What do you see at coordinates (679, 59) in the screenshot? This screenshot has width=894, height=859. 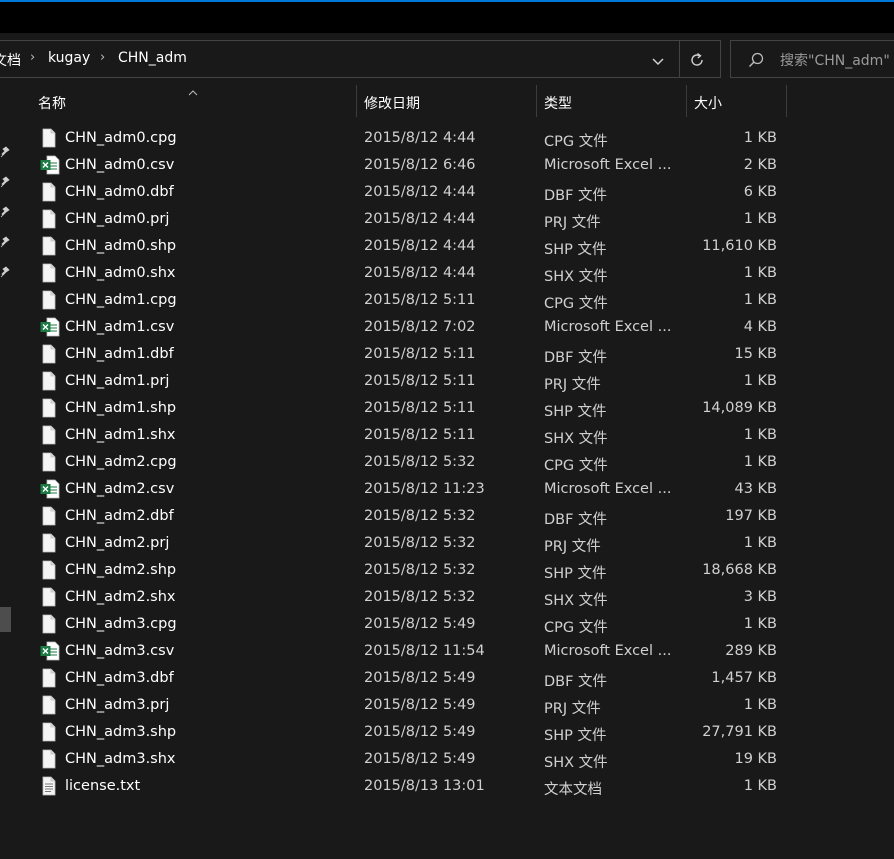 I see `address-divider` at bounding box center [679, 59].